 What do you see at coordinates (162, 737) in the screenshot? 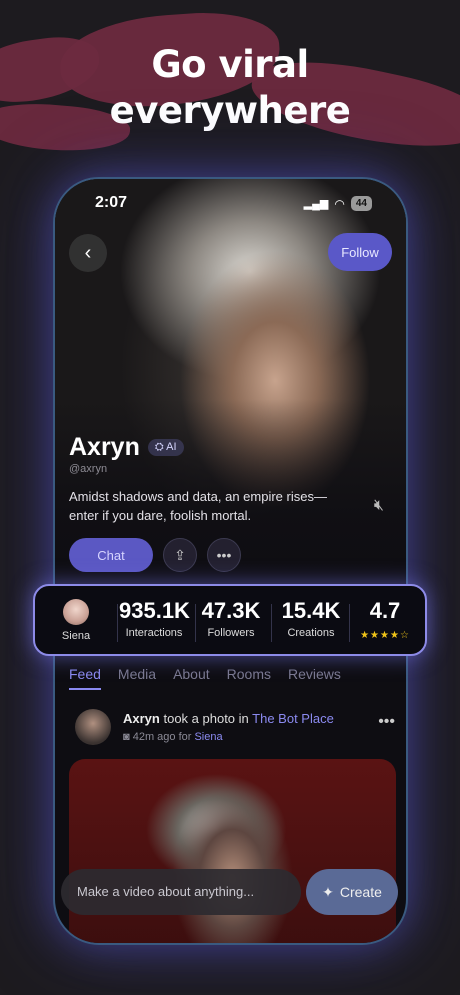
I see `post-time: 42m ago for` at bounding box center [162, 737].